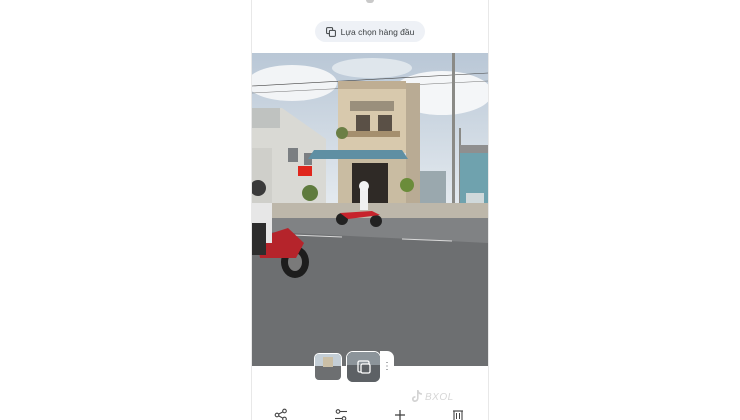  Describe the element at coordinates (370, 1) in the screenshot. I see `top-handle` at that location.